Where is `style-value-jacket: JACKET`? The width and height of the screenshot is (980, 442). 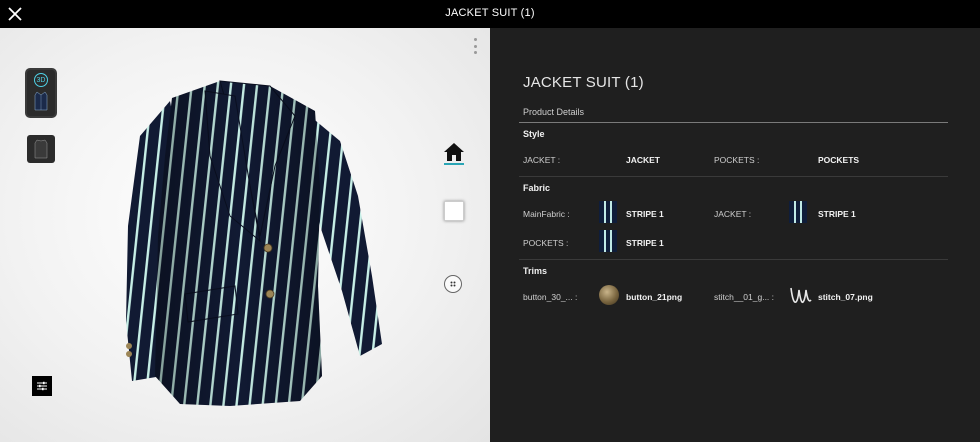
style-value-jacket: JACKET is located at coordinates (643, 160).